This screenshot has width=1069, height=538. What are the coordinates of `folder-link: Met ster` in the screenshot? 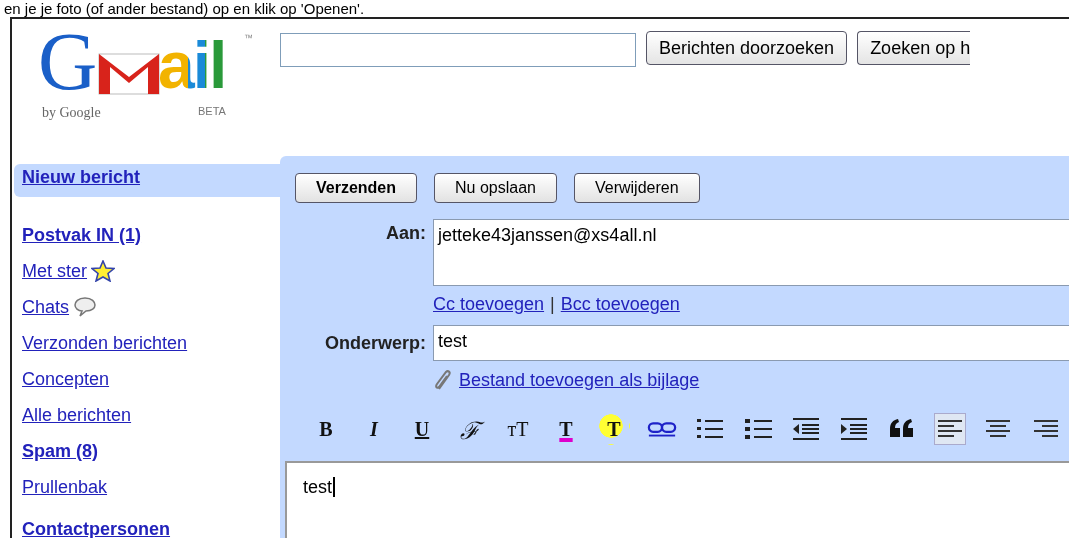 It's located at (54, 271).